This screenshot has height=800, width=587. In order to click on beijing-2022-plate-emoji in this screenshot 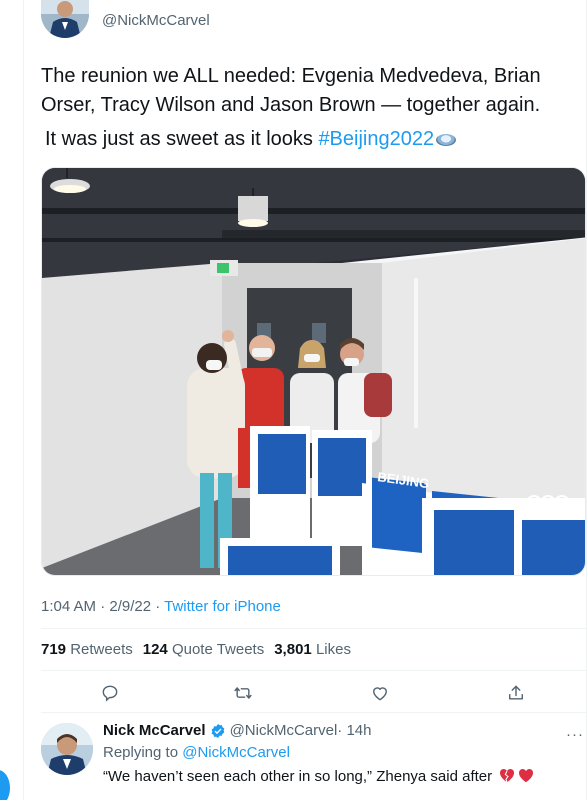, I will do `click(446, 139)`.